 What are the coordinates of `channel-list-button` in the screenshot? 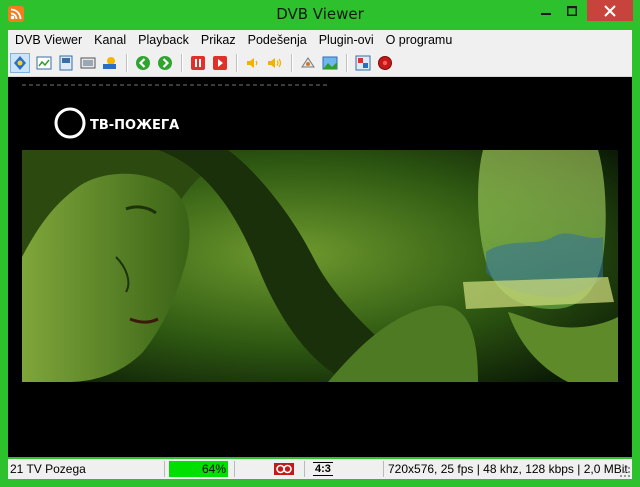 It's located at (44, 63).